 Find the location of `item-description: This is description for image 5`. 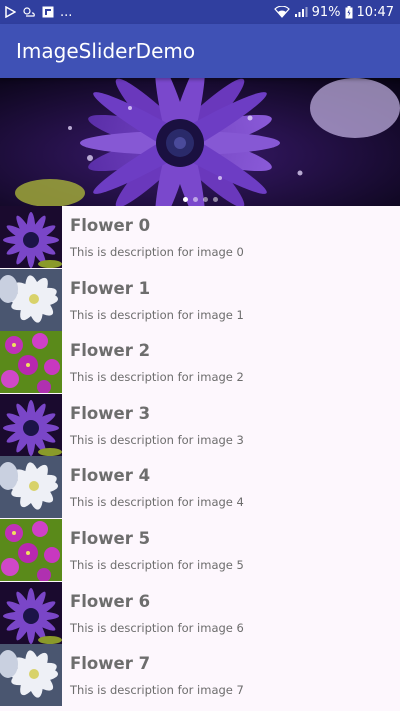

item-description: This is description for image 5 is located at coordinates (157, 564).